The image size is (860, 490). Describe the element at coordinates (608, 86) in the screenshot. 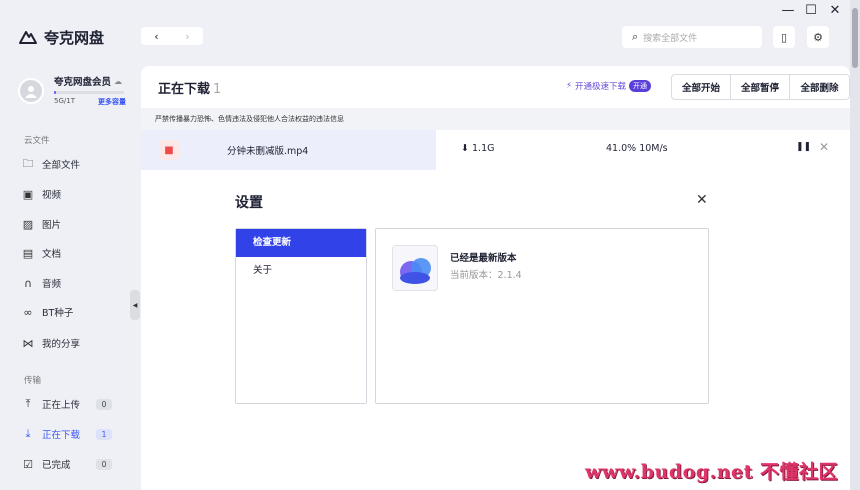

I see `speed-download-link: ⚡ 开通极速下载 开通` at that location.